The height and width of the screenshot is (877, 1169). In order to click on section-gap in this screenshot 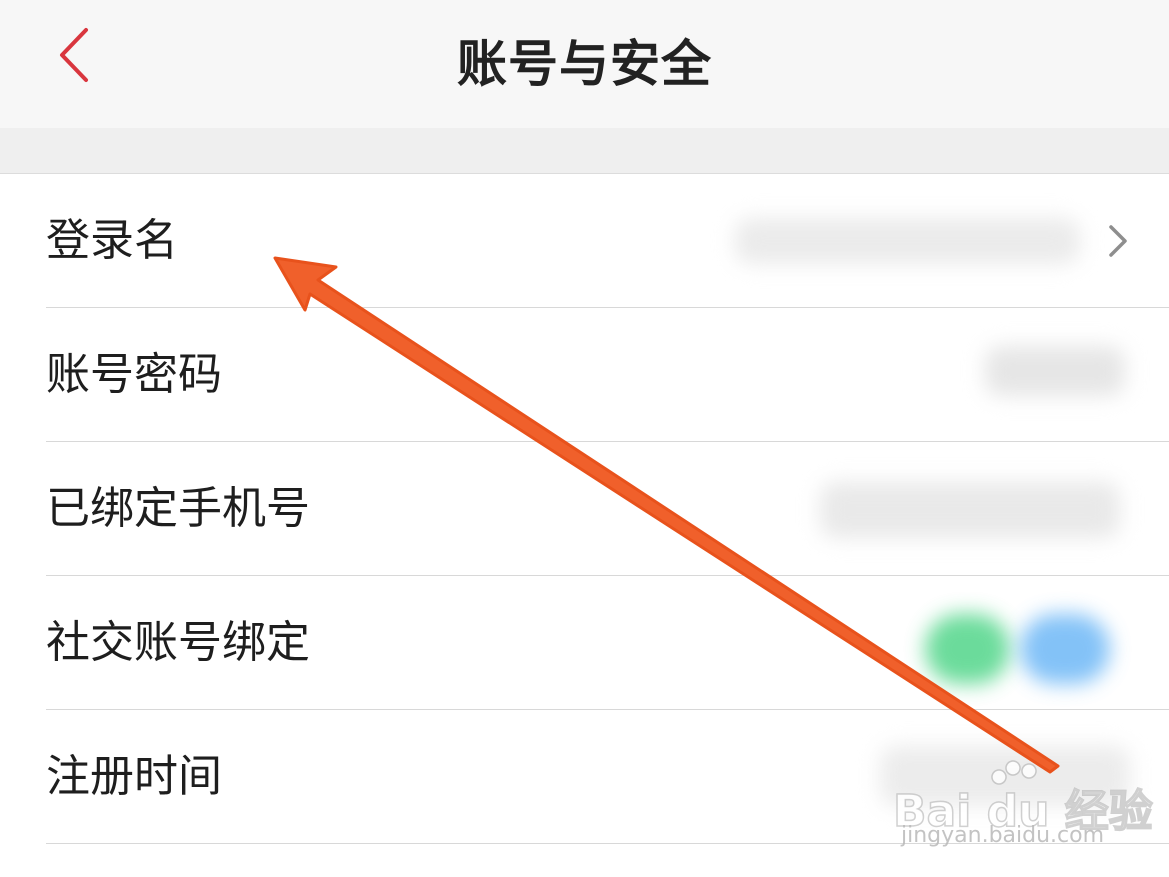, I will do `click(584, 151)`.